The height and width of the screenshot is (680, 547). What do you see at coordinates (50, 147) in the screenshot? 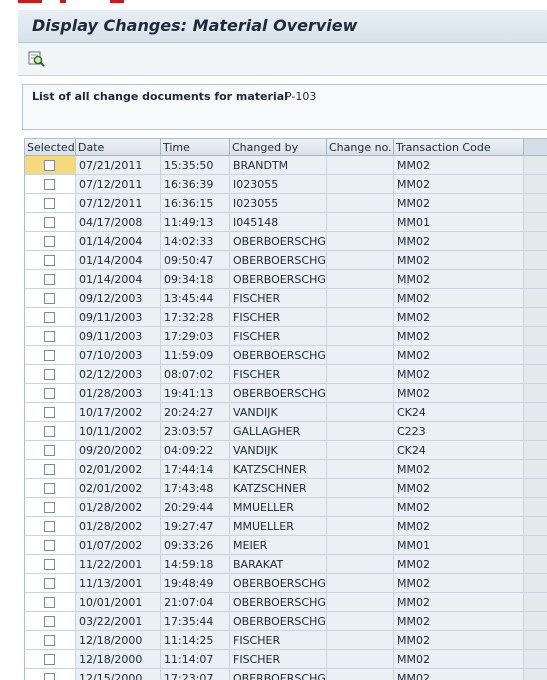
I see `column-header-selected: Selected` at bounding box center [50, 147].